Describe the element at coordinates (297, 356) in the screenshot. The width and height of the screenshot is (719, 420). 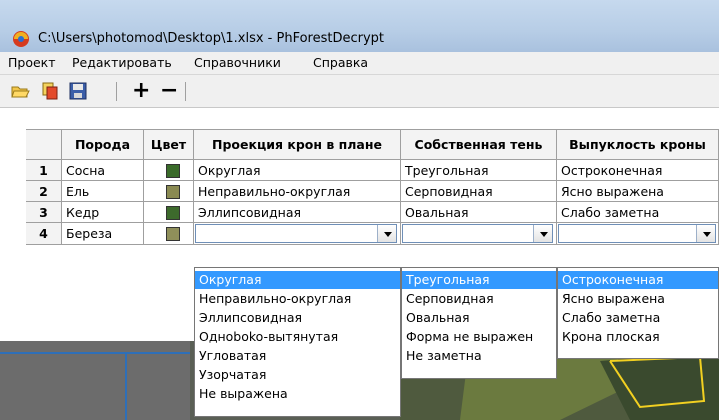
I see `projection-option: Угловатая` at that location.